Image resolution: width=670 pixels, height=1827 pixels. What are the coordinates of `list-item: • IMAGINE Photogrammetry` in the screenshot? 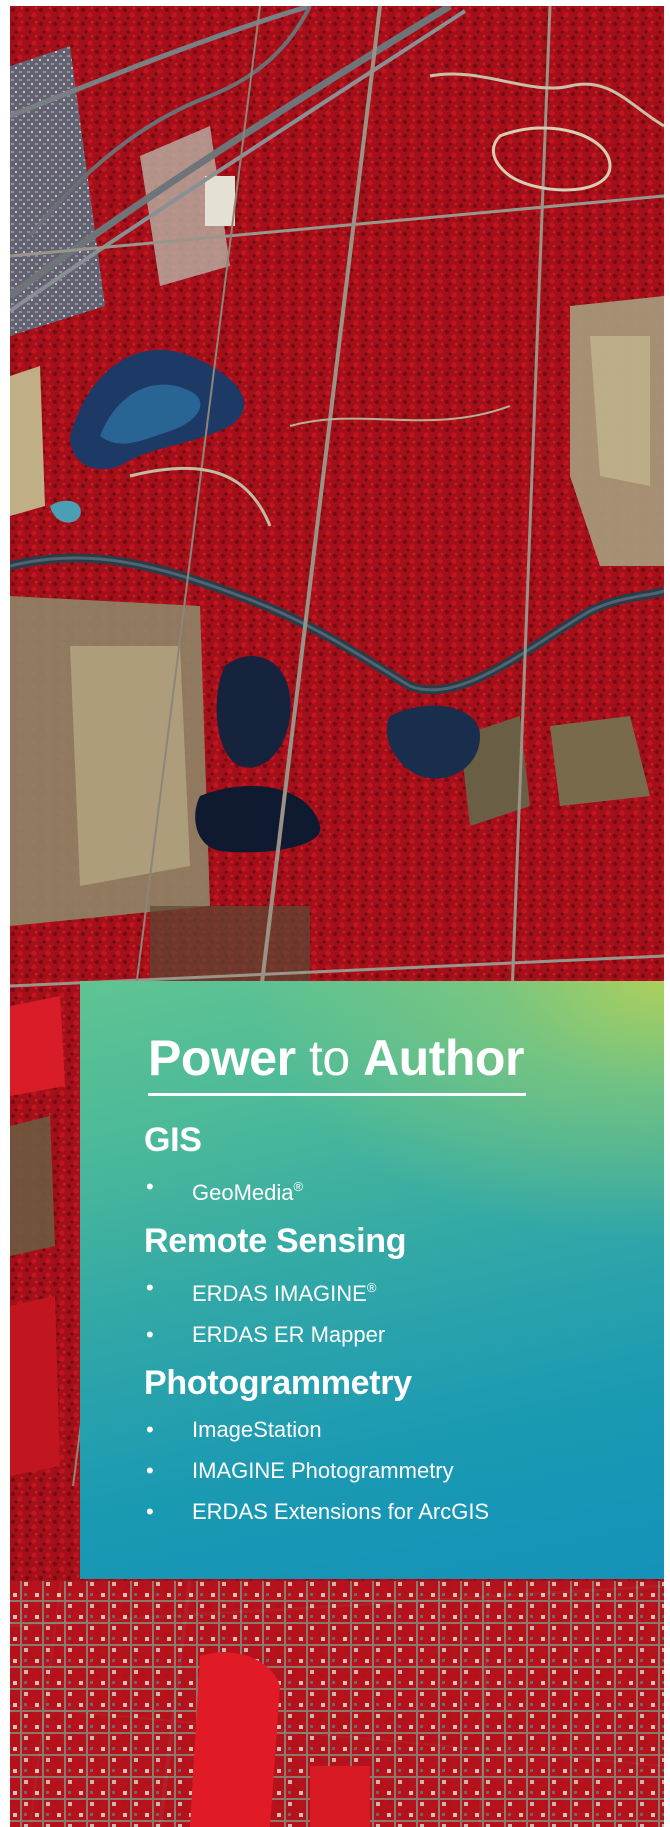 It's located at (404, 1470).